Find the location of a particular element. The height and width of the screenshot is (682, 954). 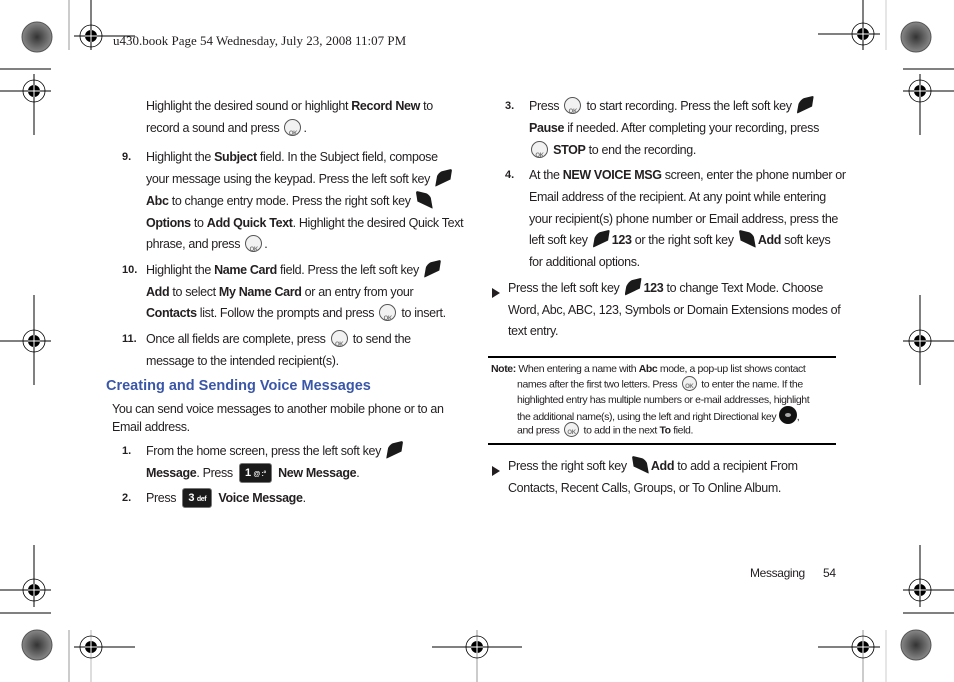

text: field. In the Subject field, compose is located at coordinates (347, 157).